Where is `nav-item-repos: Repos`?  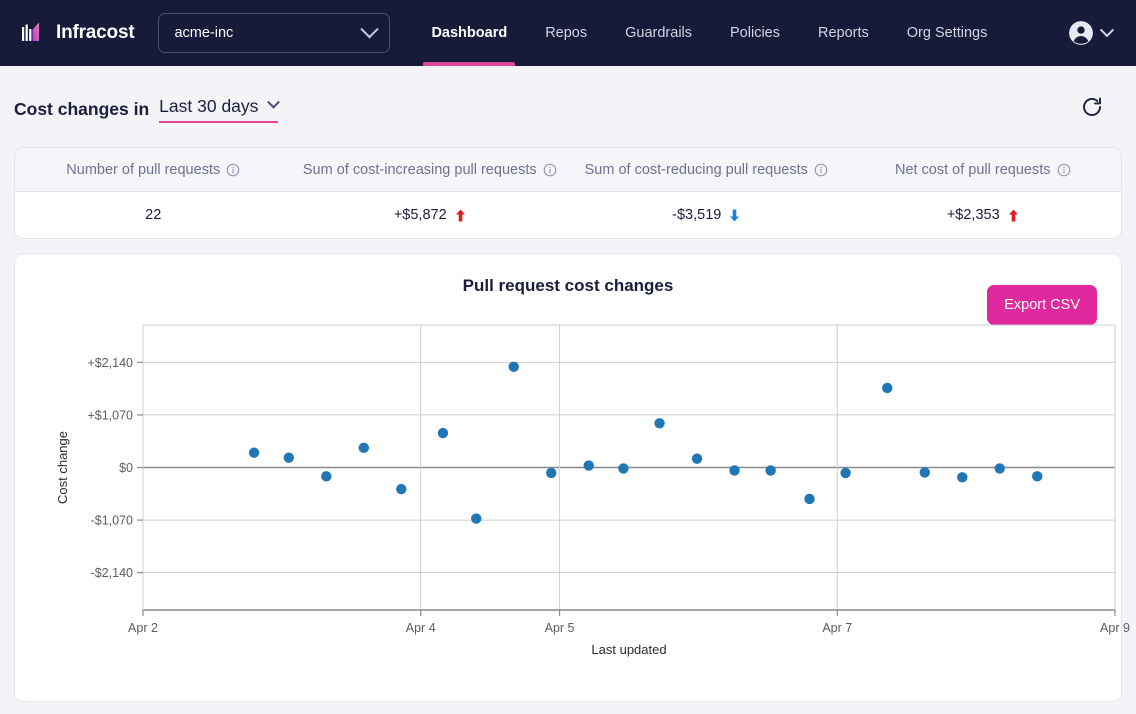 nav-item-repos: Repos is located at coordinates (566, 33).